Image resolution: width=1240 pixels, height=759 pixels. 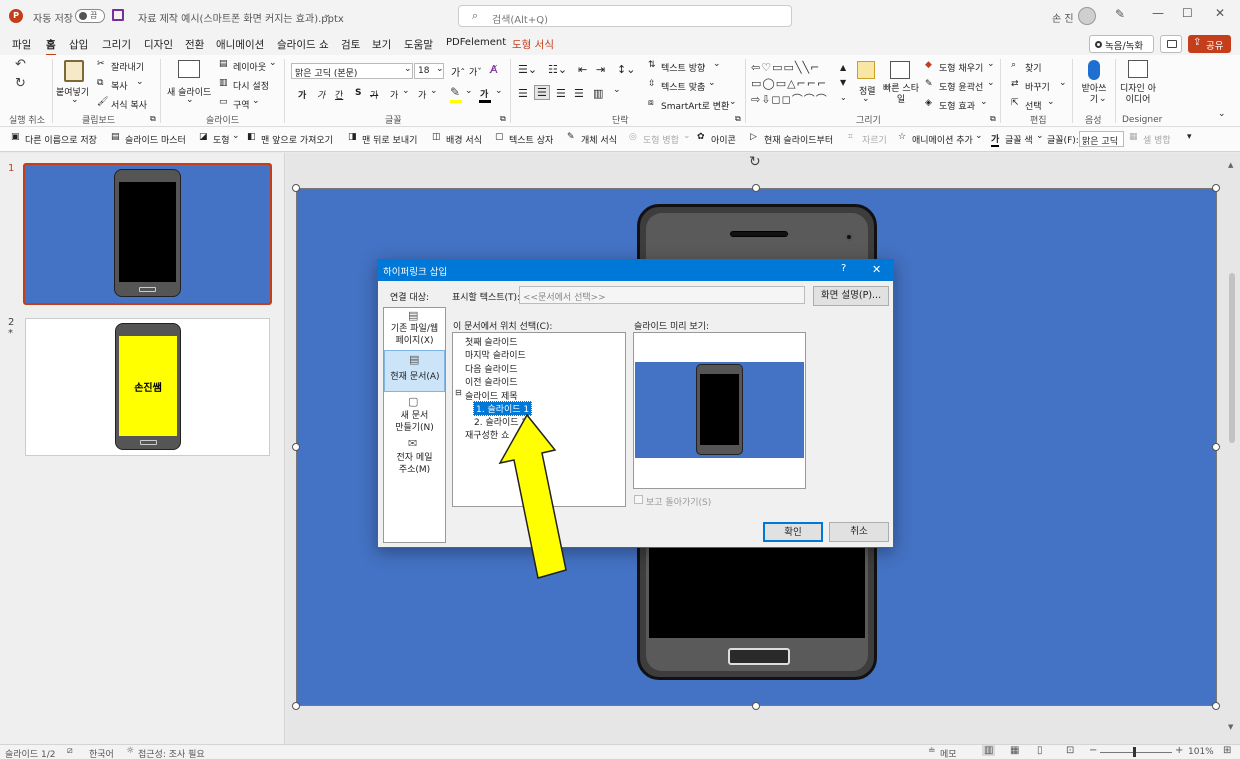 What do you see at coordinates (236, 136) in the screenshot?
I see `qat-shape-dropdown-icon: ⌄` at bounding box center [236, 136].